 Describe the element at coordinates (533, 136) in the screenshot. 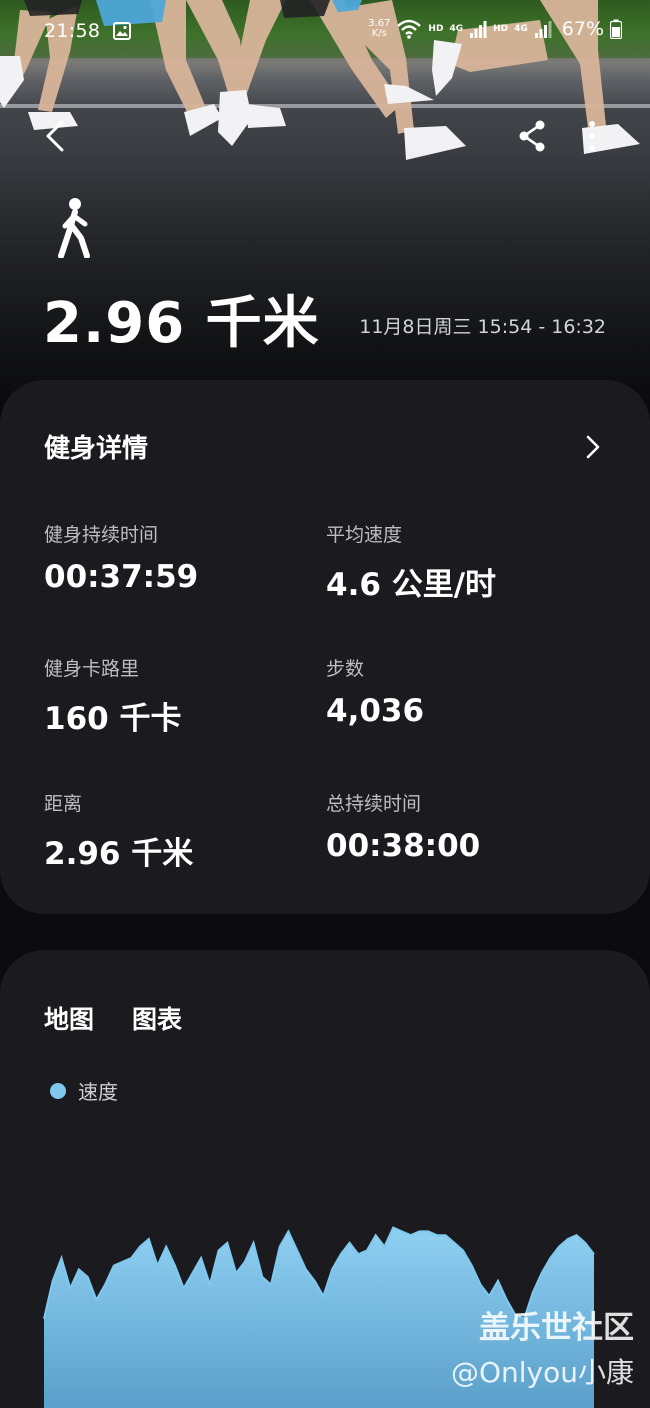

I see `share-icon` at that location.